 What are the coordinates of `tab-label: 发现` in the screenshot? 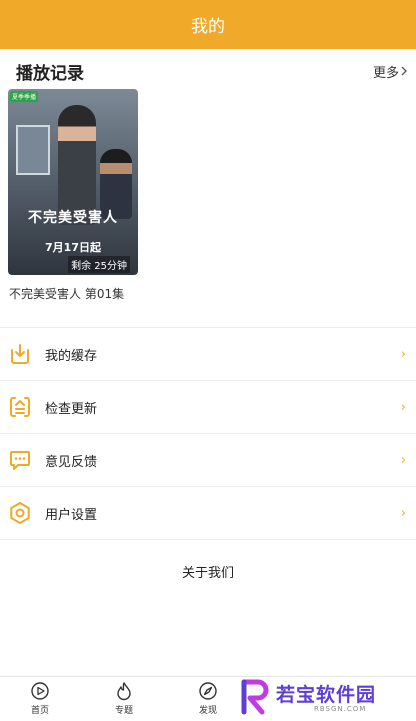 It's located at (207, 711).